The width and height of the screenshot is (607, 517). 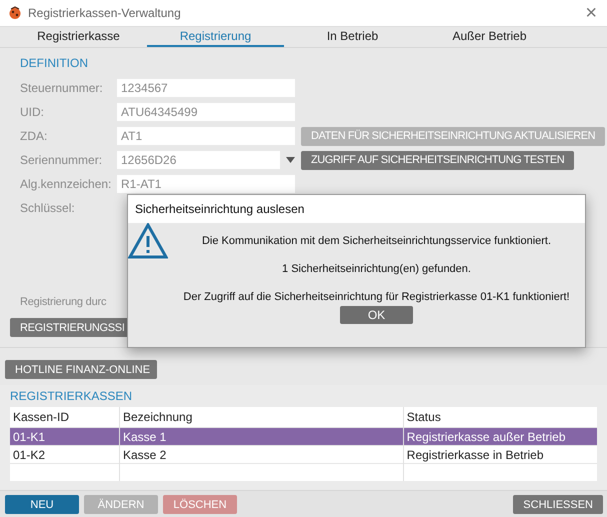 What do you see at coordinates (54, 63) in the screenshot?
I see `section-heading: DEFINITION` at bounding box center [54, 63].